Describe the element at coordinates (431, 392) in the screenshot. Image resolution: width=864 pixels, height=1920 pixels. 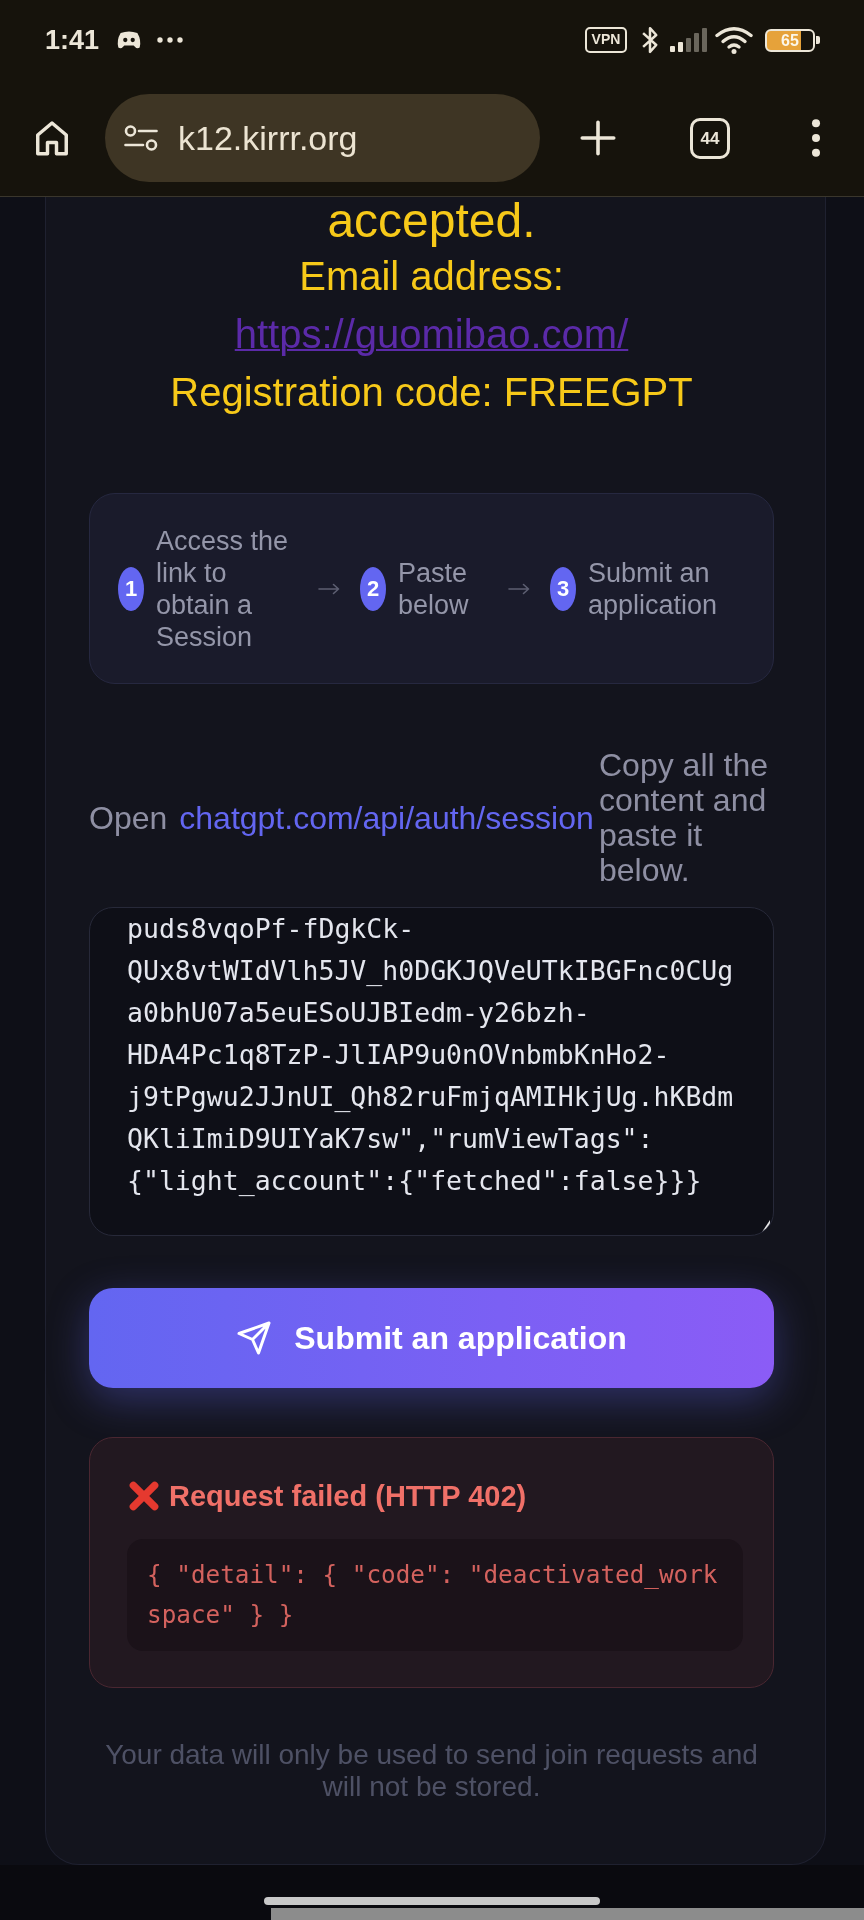
I see `registration-code: Registration code: FREEGPT` at that location.